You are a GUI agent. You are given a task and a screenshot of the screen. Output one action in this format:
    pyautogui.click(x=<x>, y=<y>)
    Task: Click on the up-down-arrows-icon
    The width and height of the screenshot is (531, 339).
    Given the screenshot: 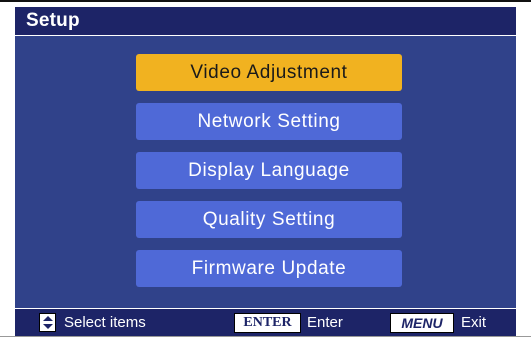 What is the action you would take?
    pyautogui.click(x=47, y=322)
    